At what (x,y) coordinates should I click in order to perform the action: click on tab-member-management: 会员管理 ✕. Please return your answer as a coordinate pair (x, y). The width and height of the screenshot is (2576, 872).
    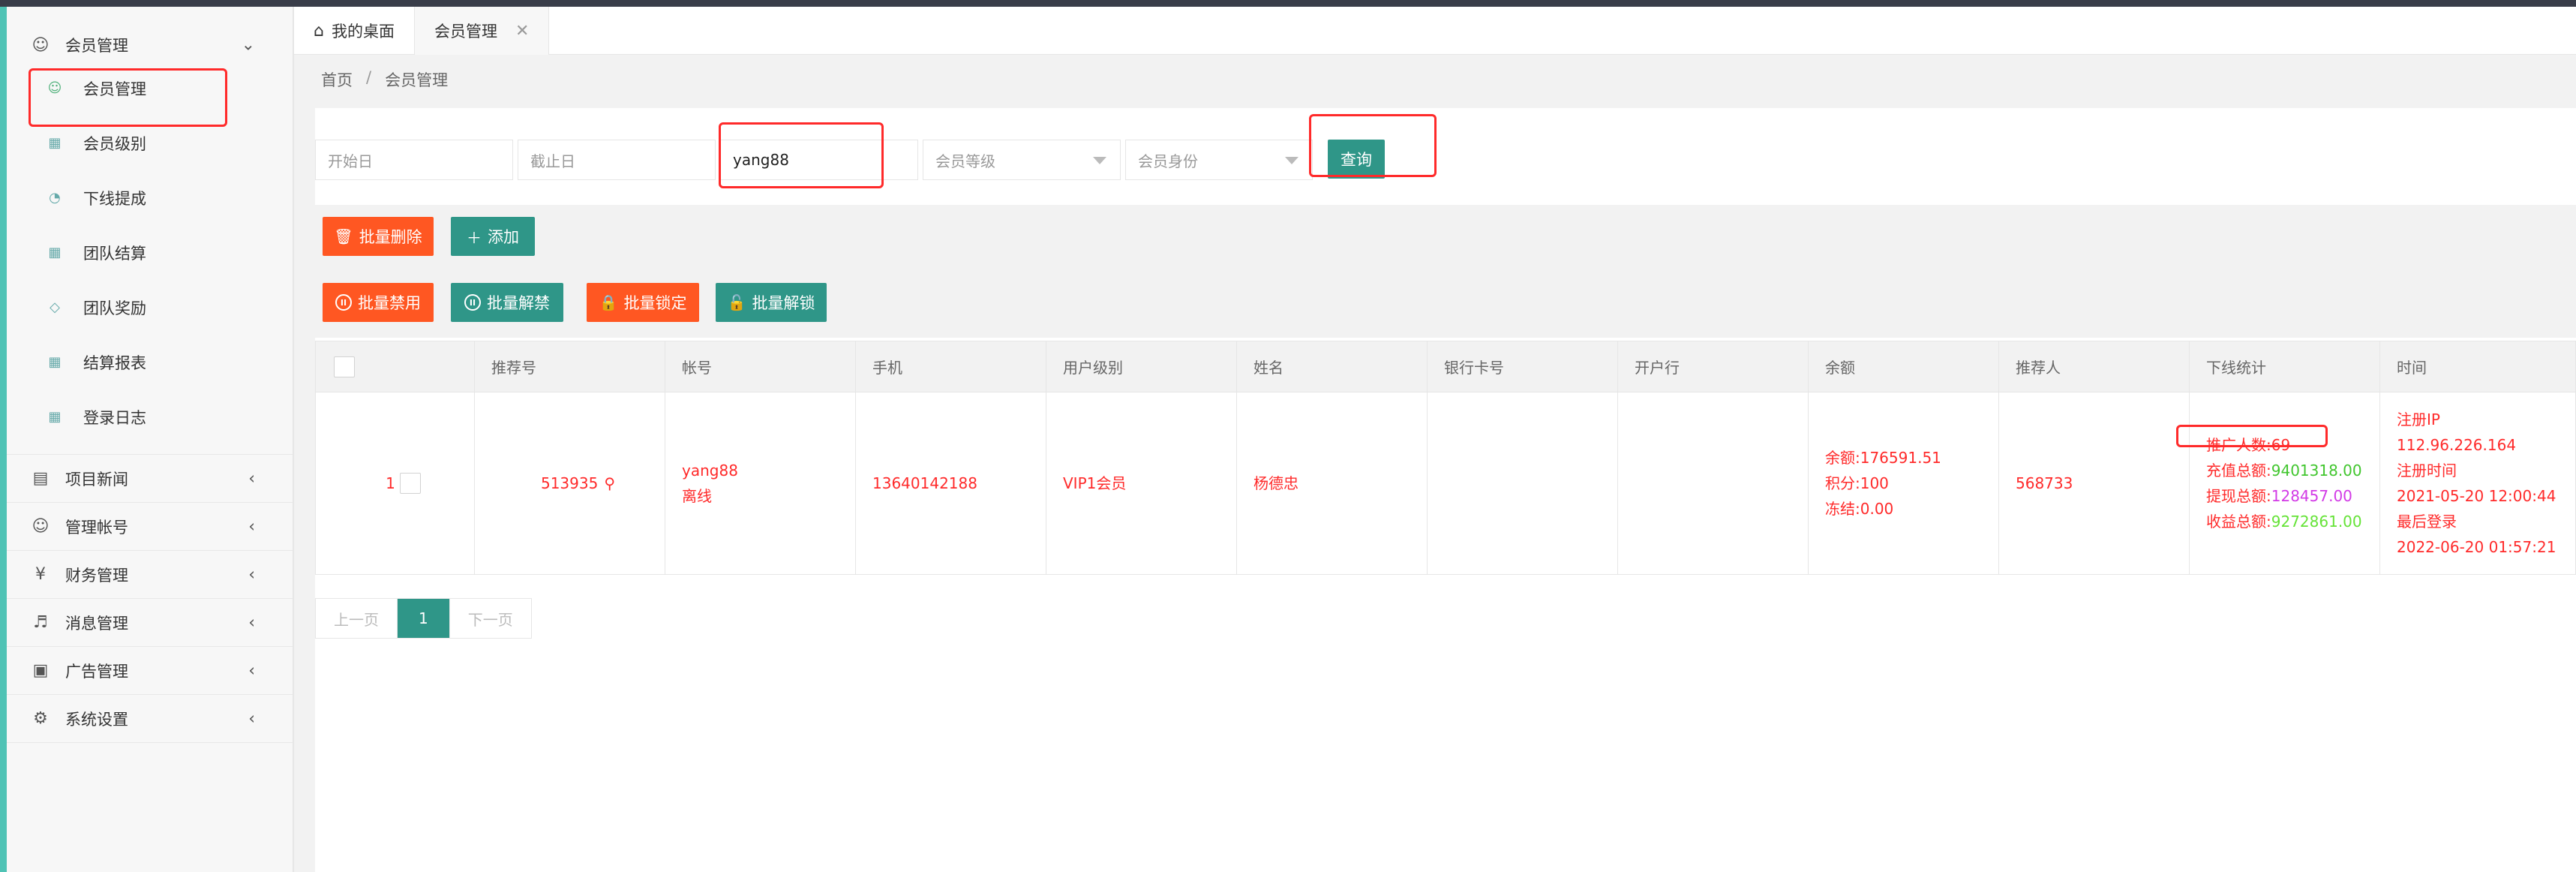
    Looking at the image, I should click on (482, 31).